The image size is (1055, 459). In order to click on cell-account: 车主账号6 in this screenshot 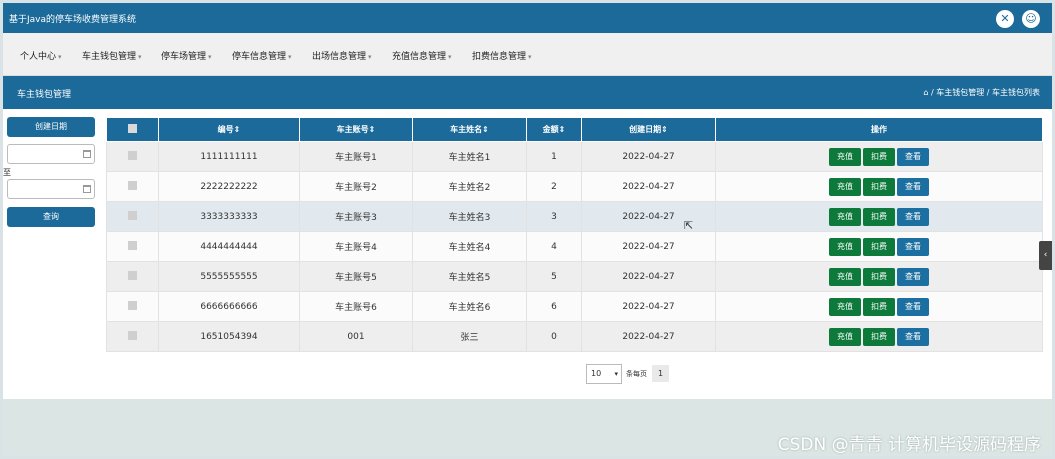, I will do `click(356, 306)`.